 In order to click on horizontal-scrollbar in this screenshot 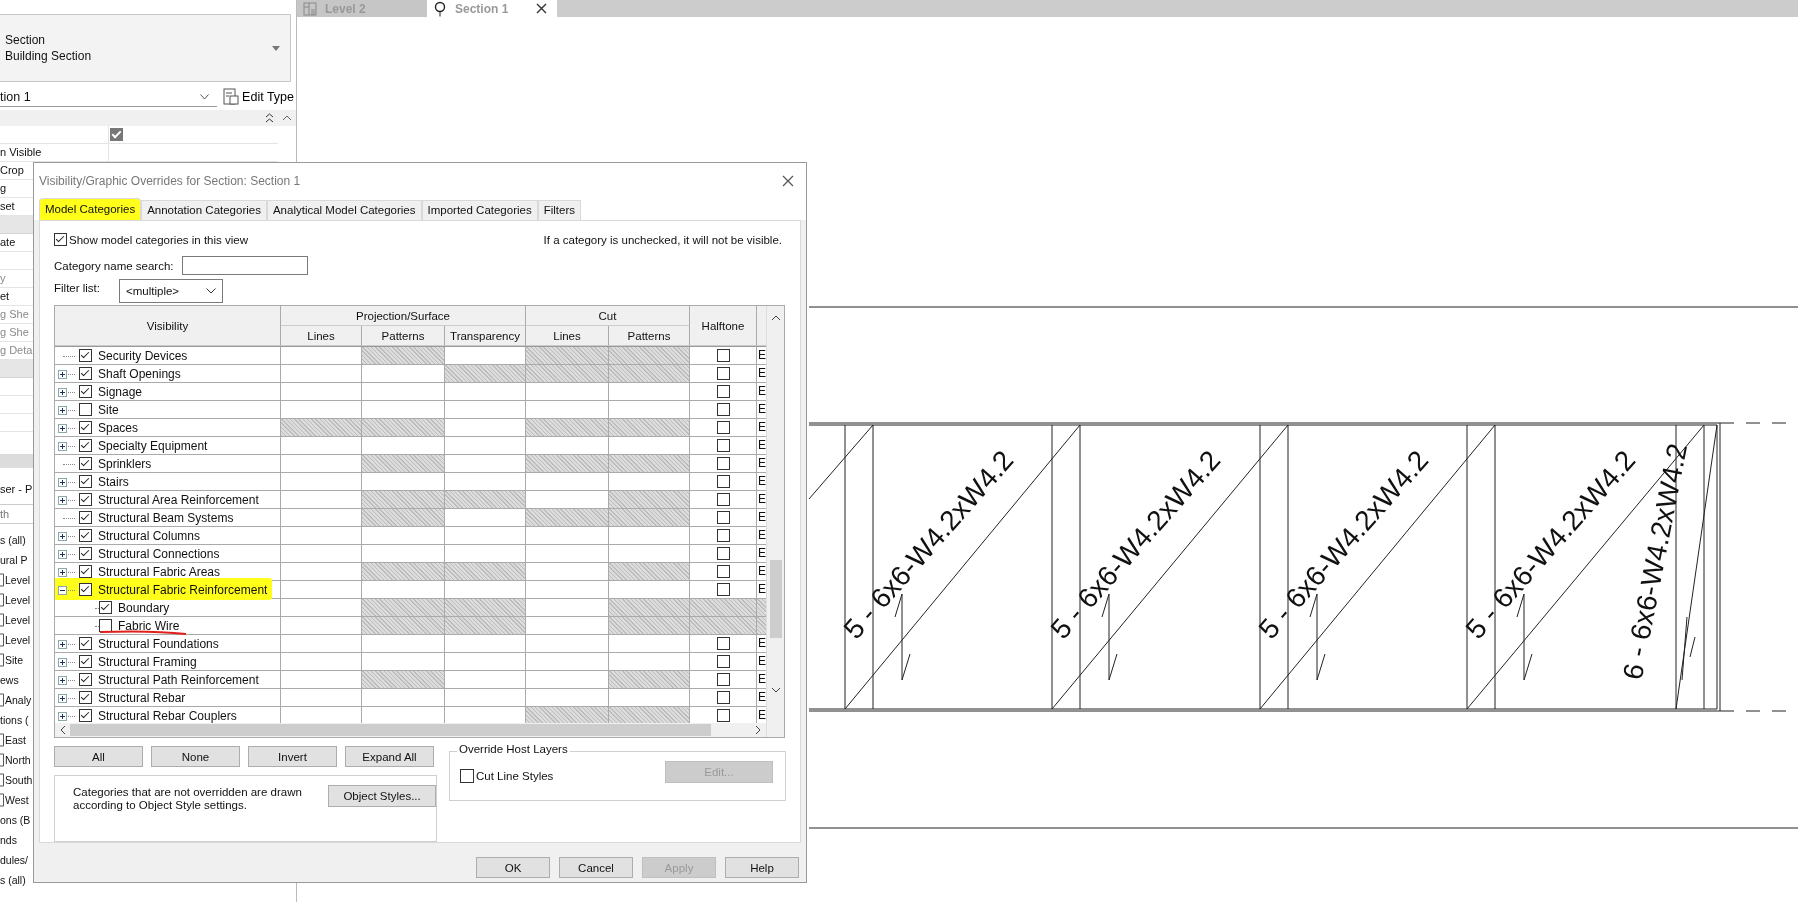, I will do `click(410, 730)`.